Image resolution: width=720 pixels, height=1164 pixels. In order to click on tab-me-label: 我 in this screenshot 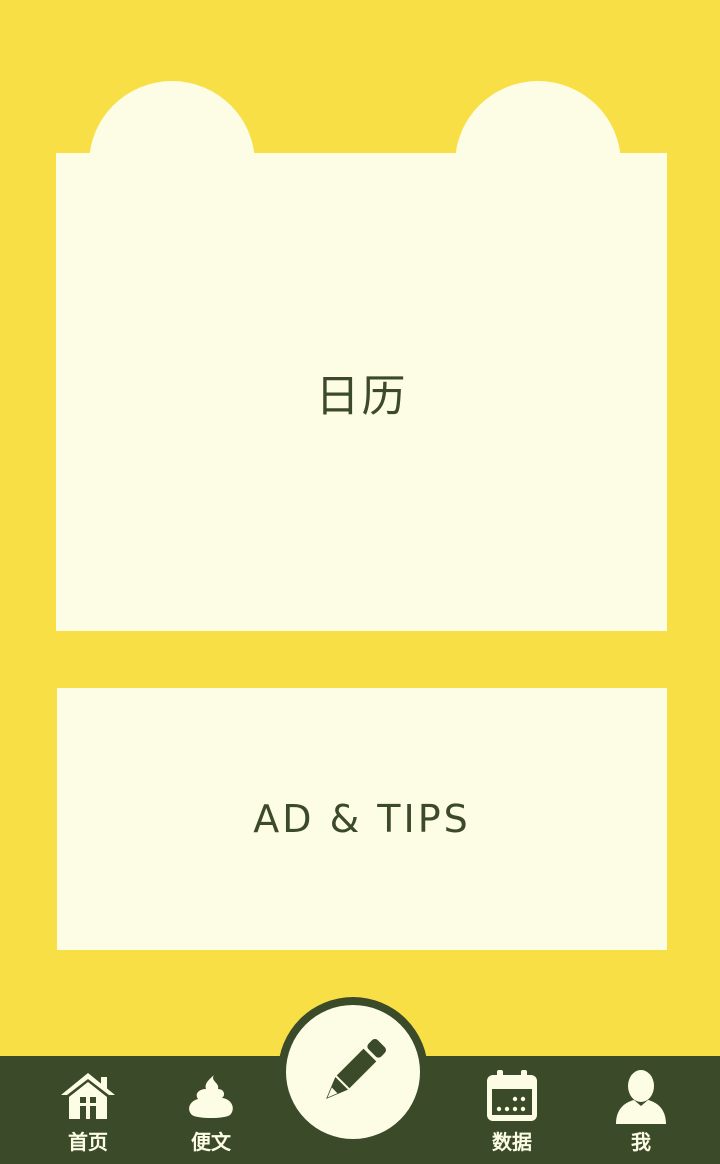, I will do `click(641, 1142)`.